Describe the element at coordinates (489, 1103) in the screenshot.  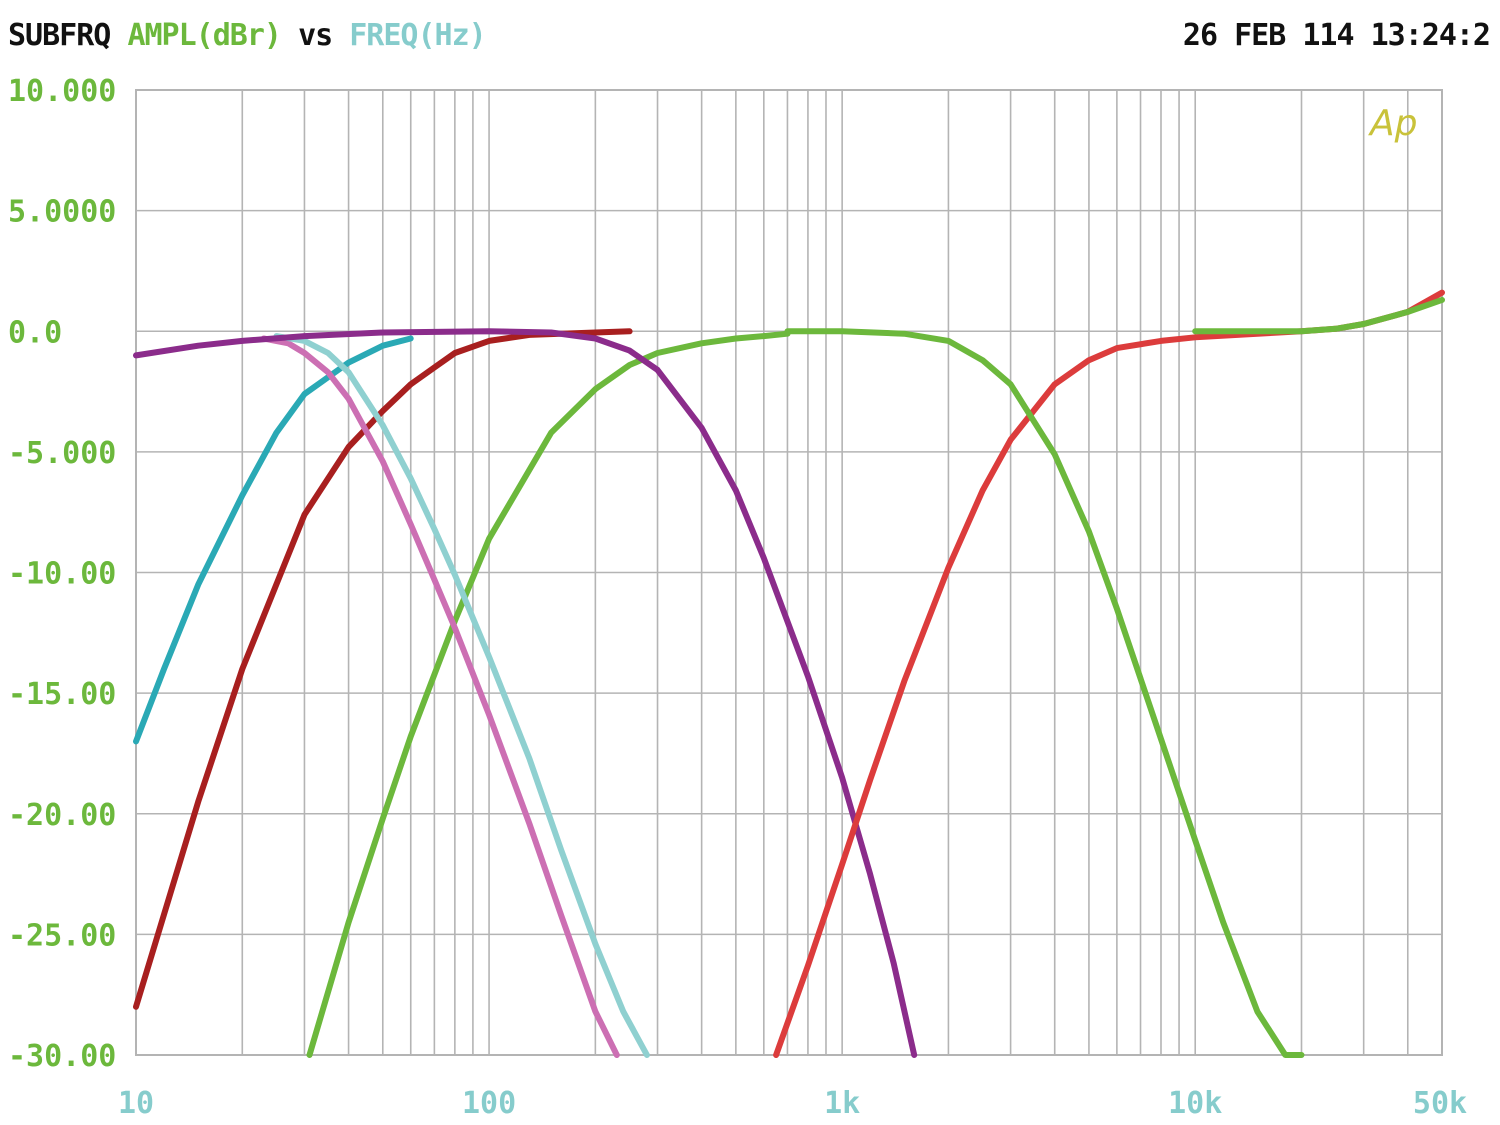
I see `x-tick-label: 100` at that location.